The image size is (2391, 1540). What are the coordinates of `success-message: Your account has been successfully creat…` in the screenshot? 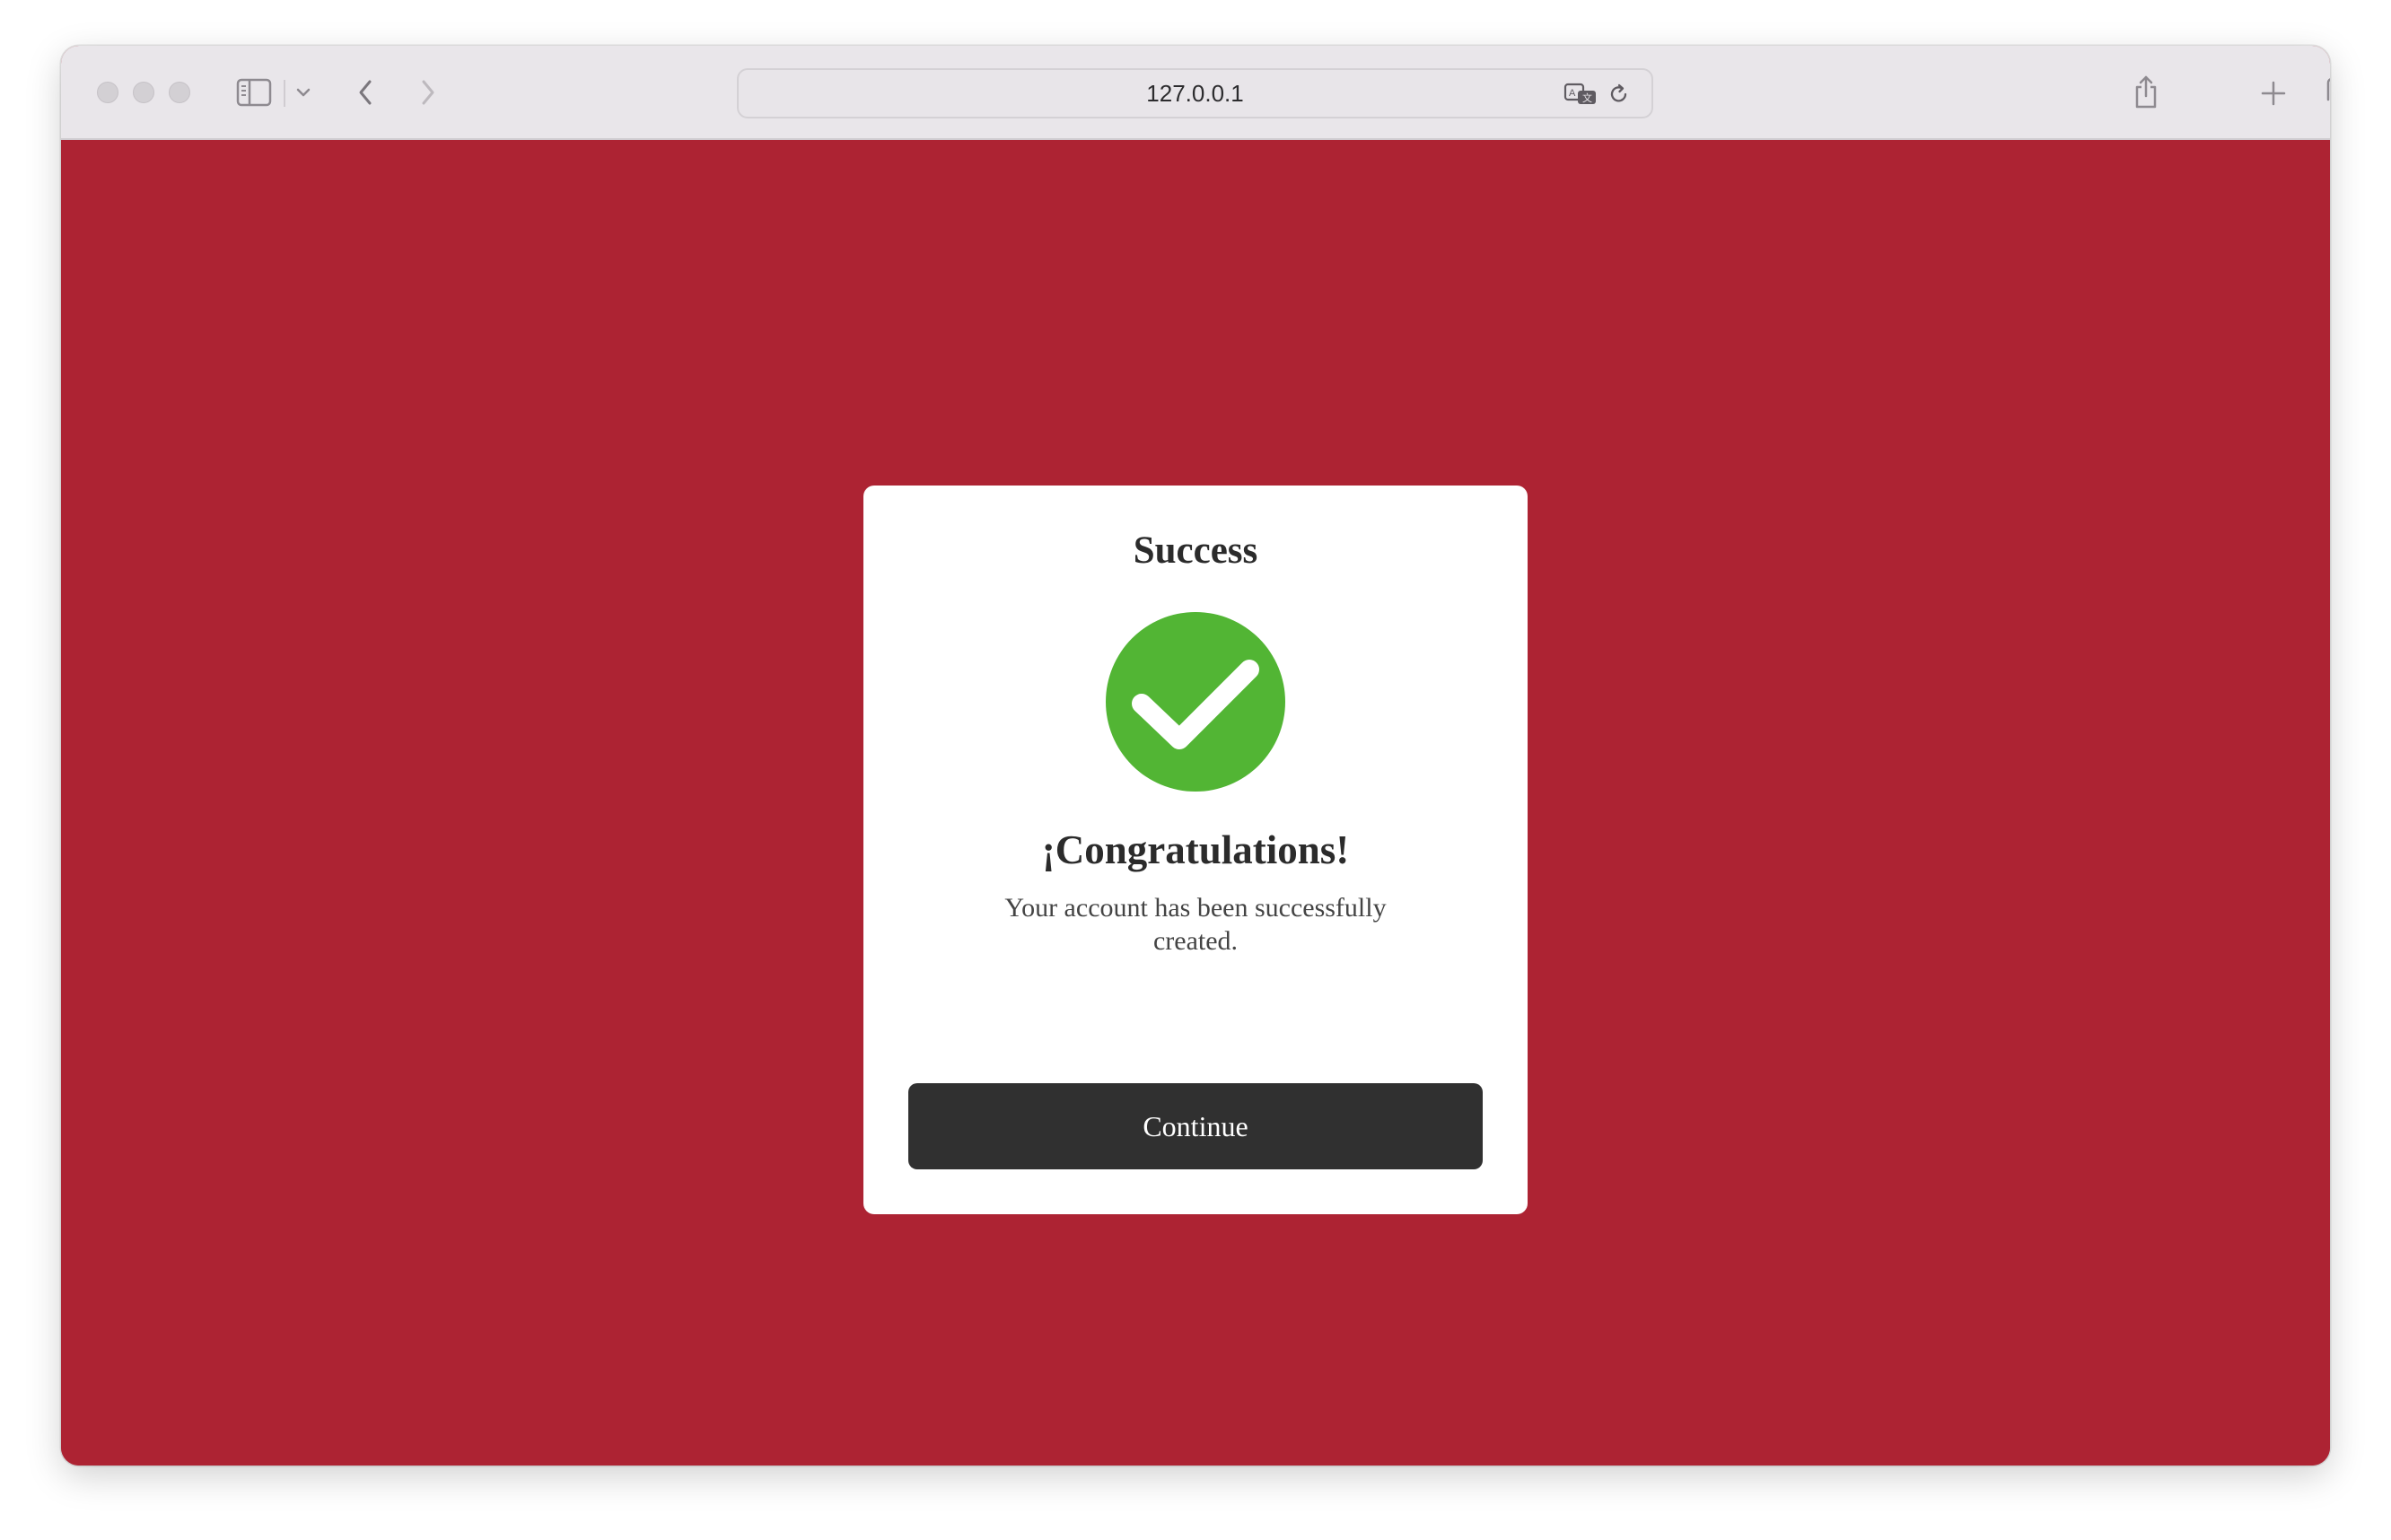 It's located at (1195, 924).